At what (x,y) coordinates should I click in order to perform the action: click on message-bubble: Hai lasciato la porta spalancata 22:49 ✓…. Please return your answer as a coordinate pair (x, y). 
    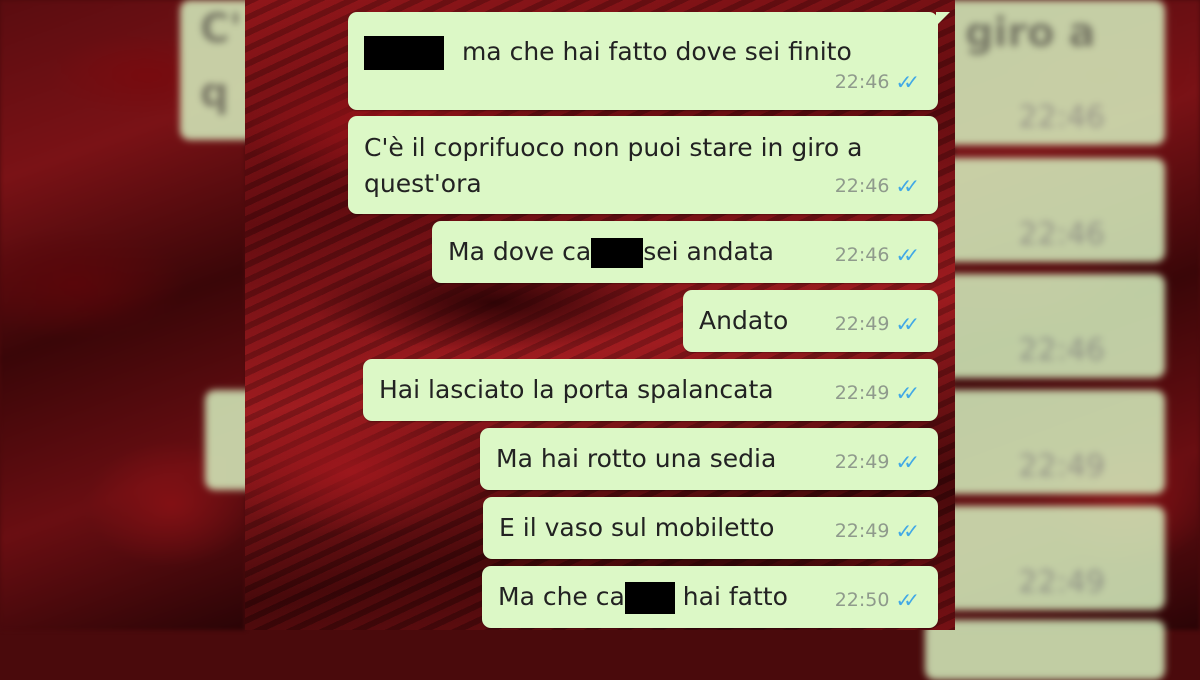
    Looking at the image, I should click on (650, 390).